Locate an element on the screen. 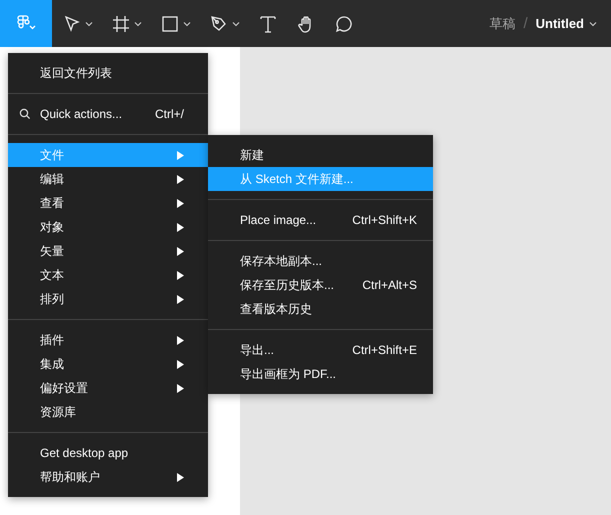 This screenshot has width=611, height=515. menu-item: 查看 is located at coordinates (108, 203).